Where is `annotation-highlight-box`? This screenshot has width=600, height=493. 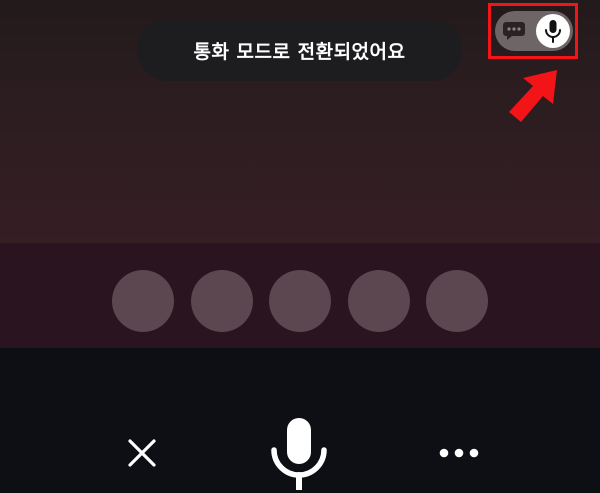 annotation-highlight-box is located at coordinates (533, 31).